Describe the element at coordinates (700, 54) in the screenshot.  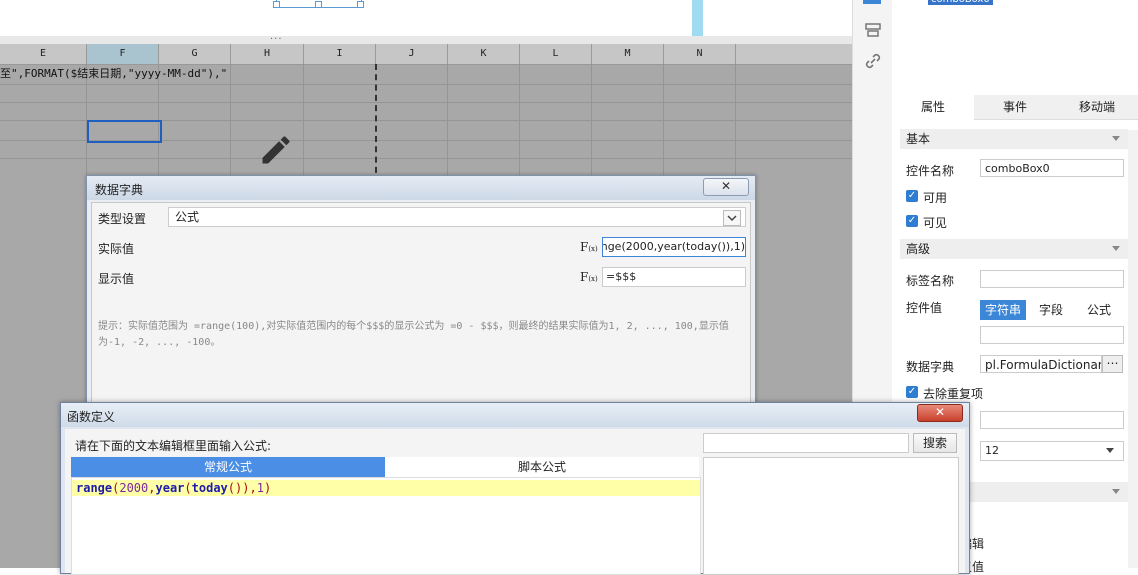
I see `column-header-n: N` at that location.